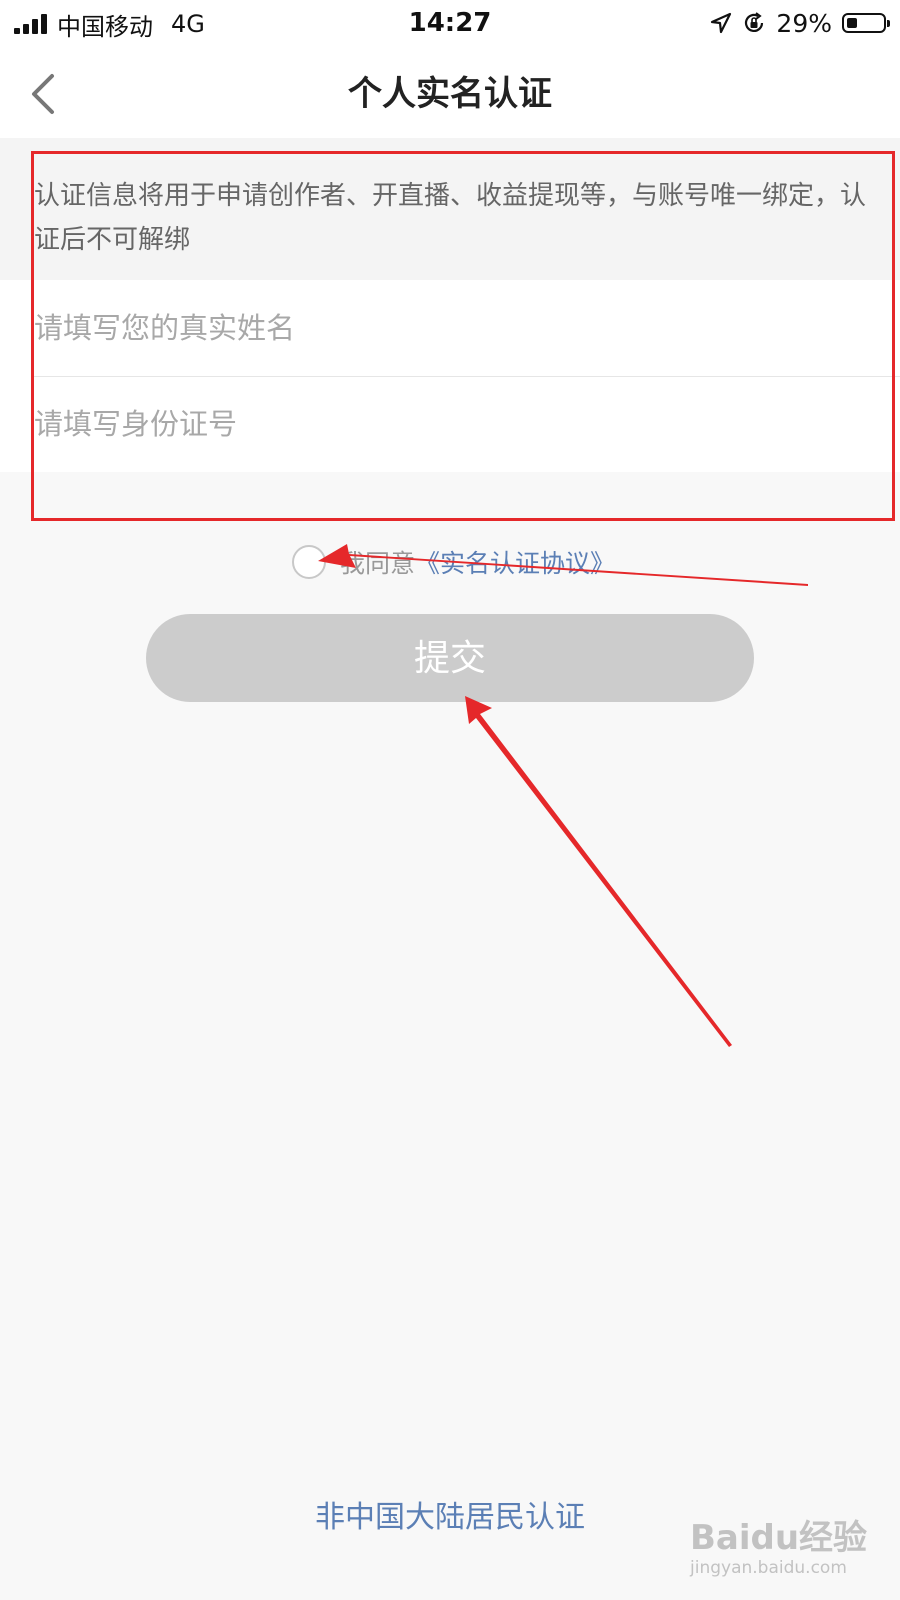 Image resolution: width=900 pixels, height=1600 pixels. Describe the element at coordinates (598, 871) in the screenshot. I see `arrow-to-submit` at that location.